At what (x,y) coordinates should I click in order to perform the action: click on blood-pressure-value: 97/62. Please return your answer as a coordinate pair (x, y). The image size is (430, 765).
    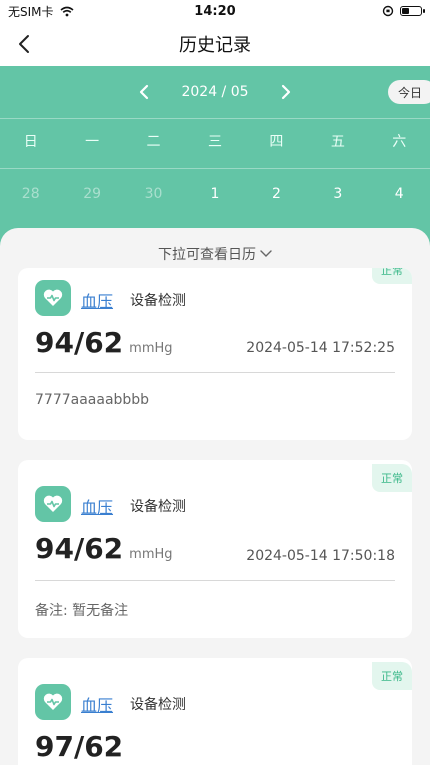
    Looking at the image, I should click on (79, 746).